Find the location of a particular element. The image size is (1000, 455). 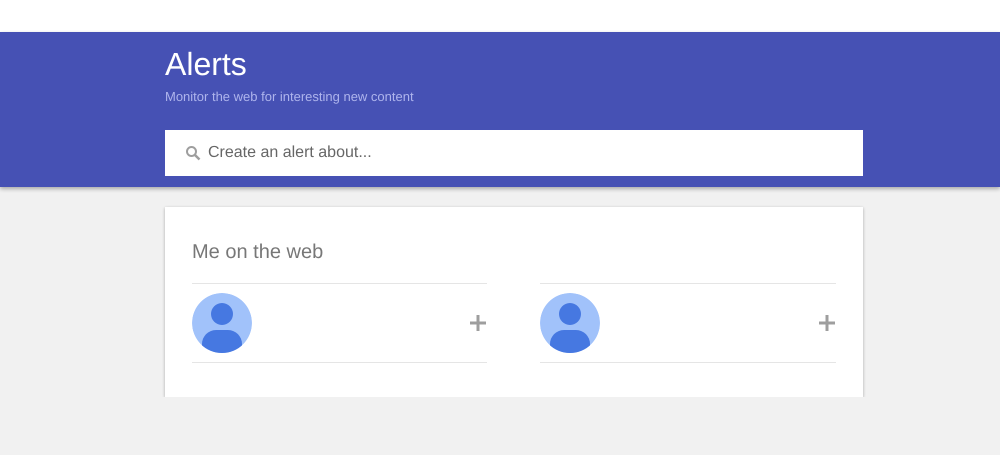

page-subtitle: Monitor the web for interesting new content is located at coordinates (289, 96).